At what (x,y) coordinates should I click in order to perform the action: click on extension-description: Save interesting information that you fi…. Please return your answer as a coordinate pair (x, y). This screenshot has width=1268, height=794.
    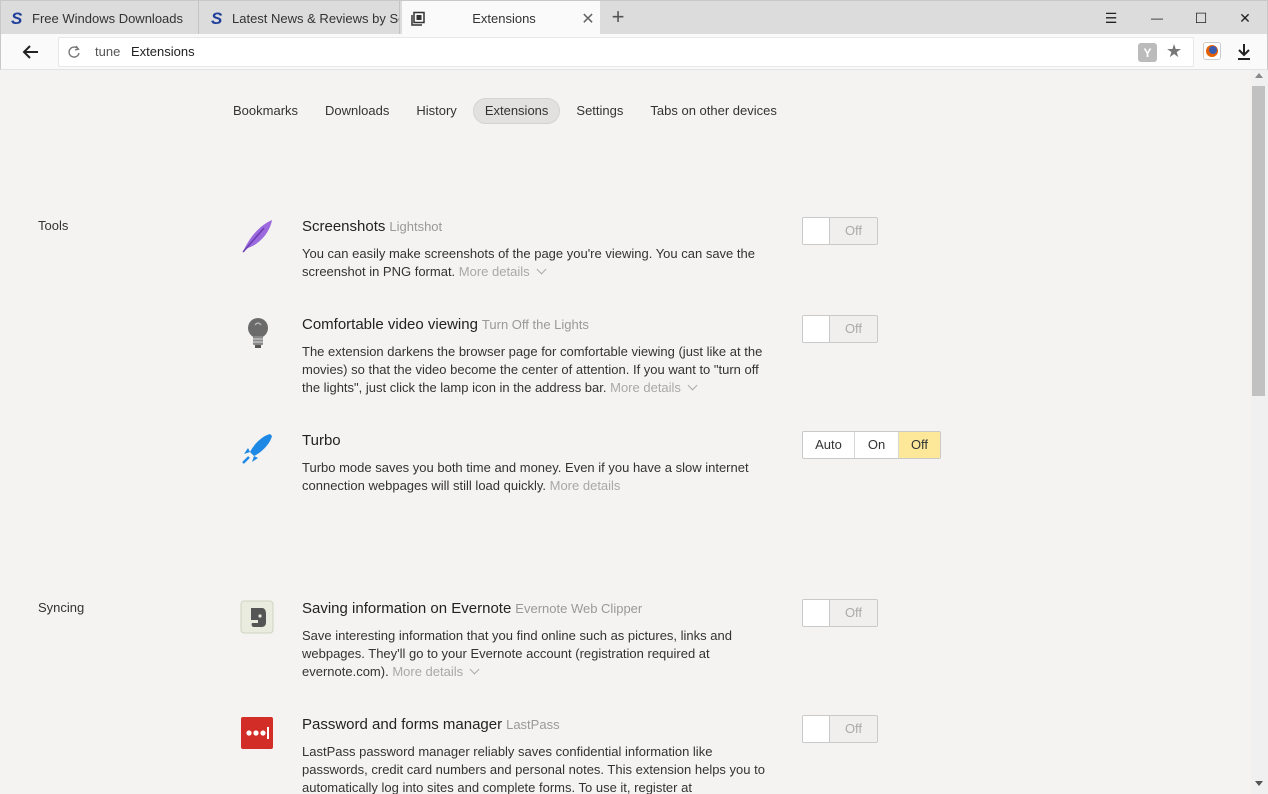
    Looking at the image, I should click on (537, 654).